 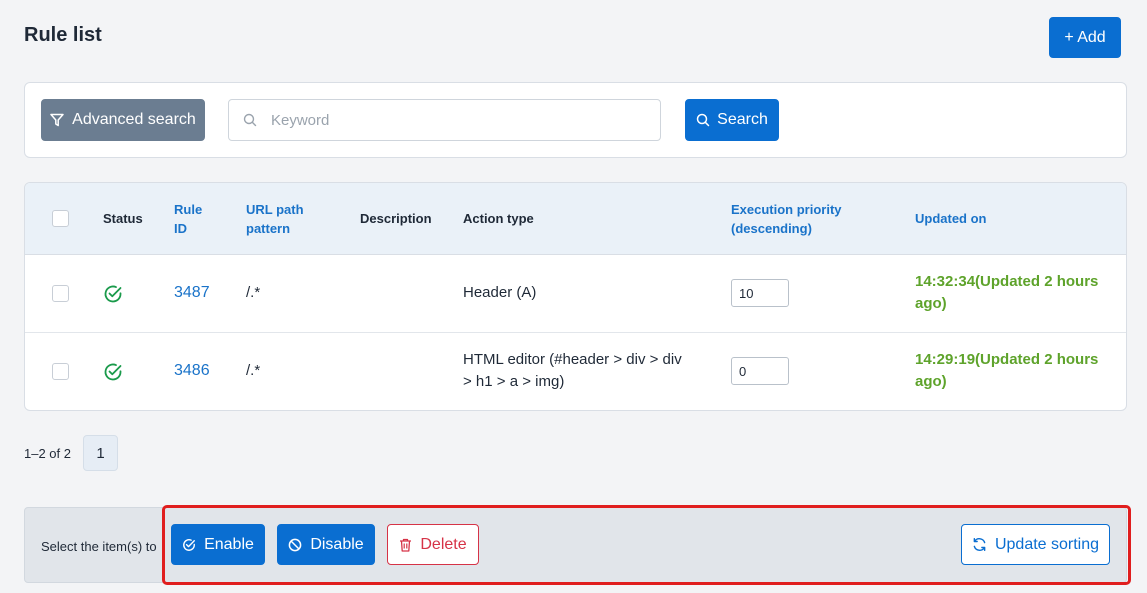 I want to click on pagination-range: 1–2 of 2, so click(x=47, y=453).